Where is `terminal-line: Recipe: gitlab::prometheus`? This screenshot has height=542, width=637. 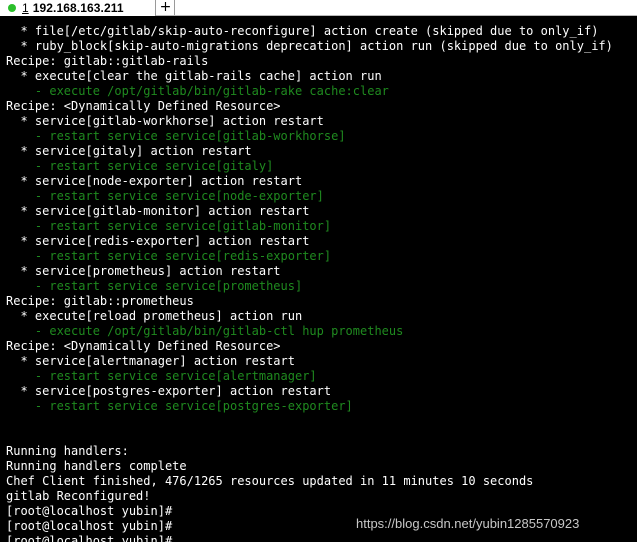
terminal-line: Recipe: gitlab::prometheus is located at coordinates (321, 301).